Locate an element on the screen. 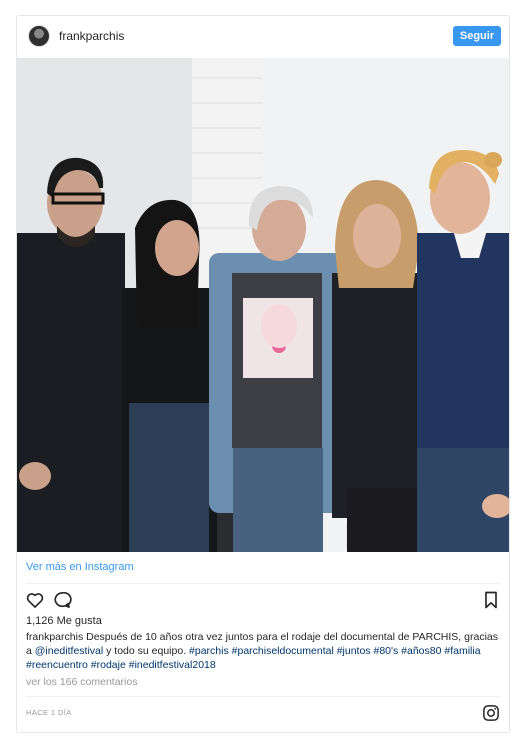 The height and width of the screenshot is (750, 527). likes-count: 1,126 Me gusta is located at coordinates (64, 621).